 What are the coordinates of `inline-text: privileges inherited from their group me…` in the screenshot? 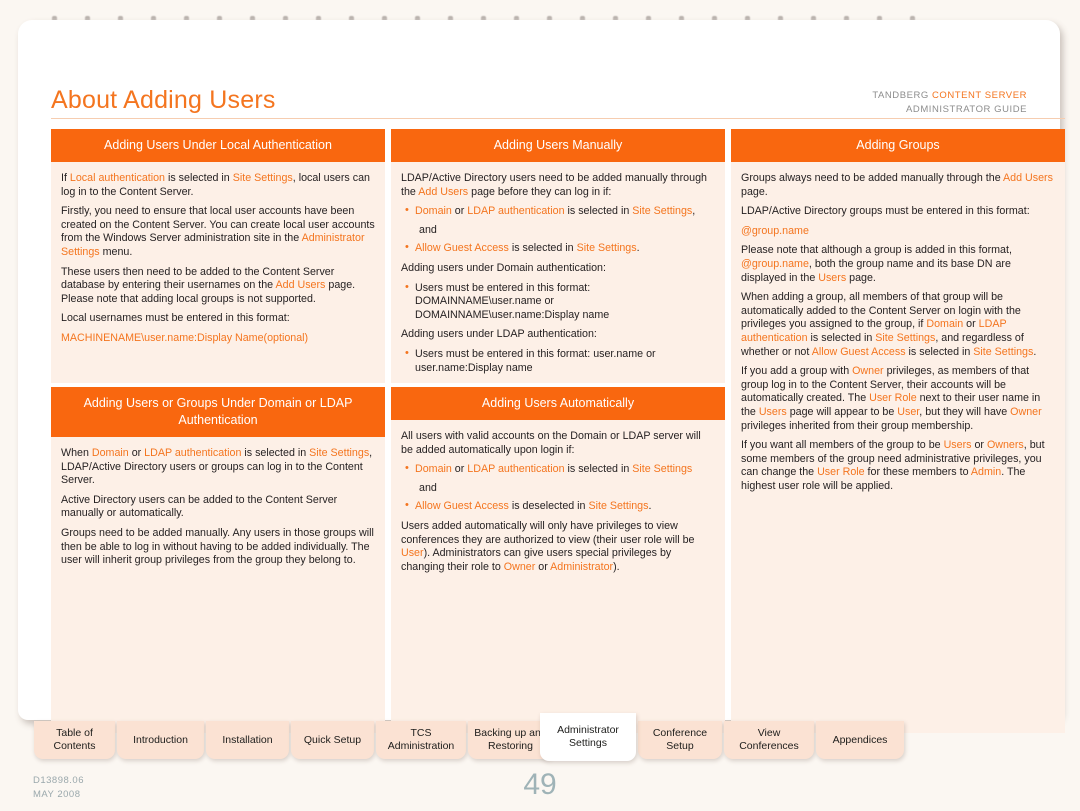 It's located at (857, 425).